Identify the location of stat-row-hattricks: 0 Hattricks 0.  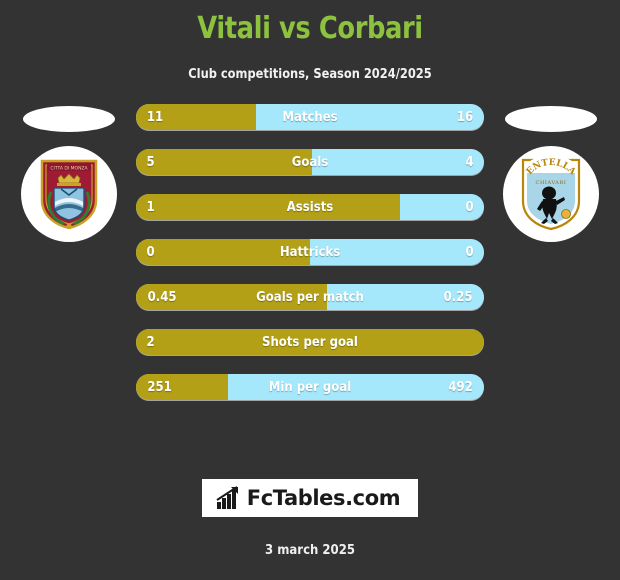
(310, 252).